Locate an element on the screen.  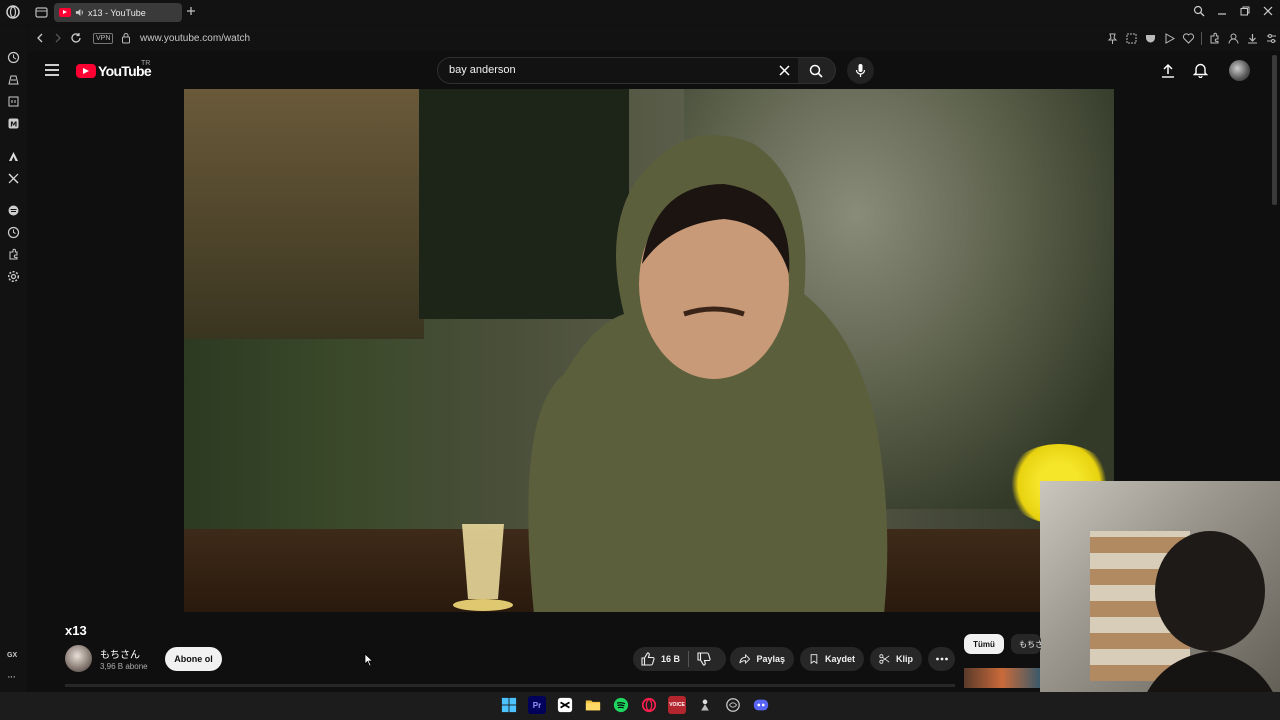
close-window-icon is located at coordinates (1268, 11).